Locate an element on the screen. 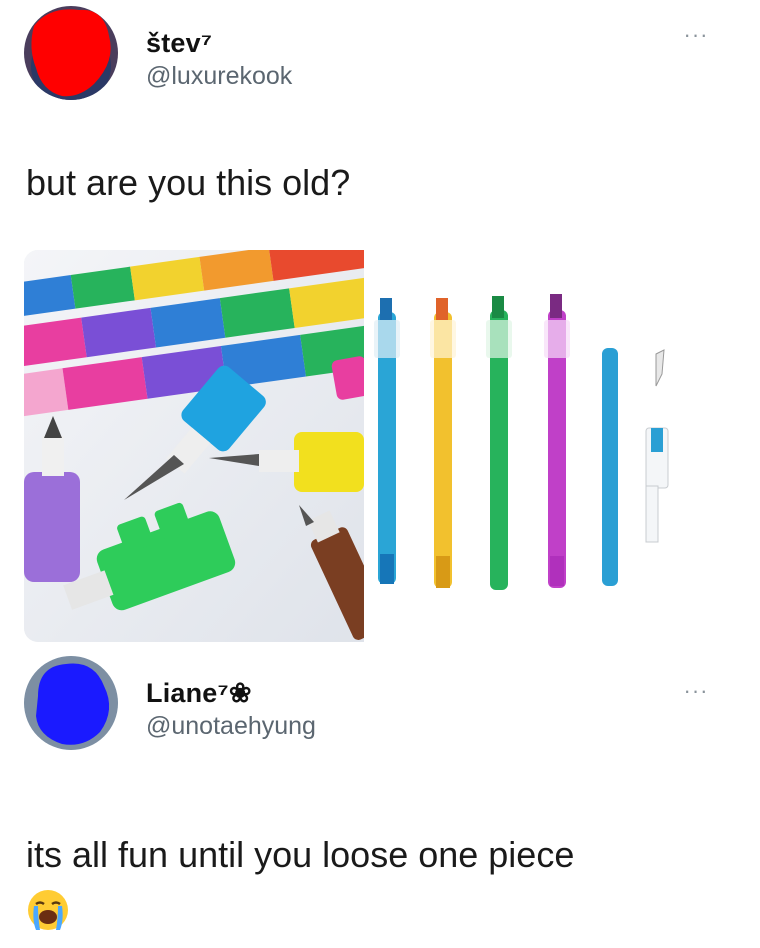  author-name: štev⁷ is located at coordinates (179, 43).